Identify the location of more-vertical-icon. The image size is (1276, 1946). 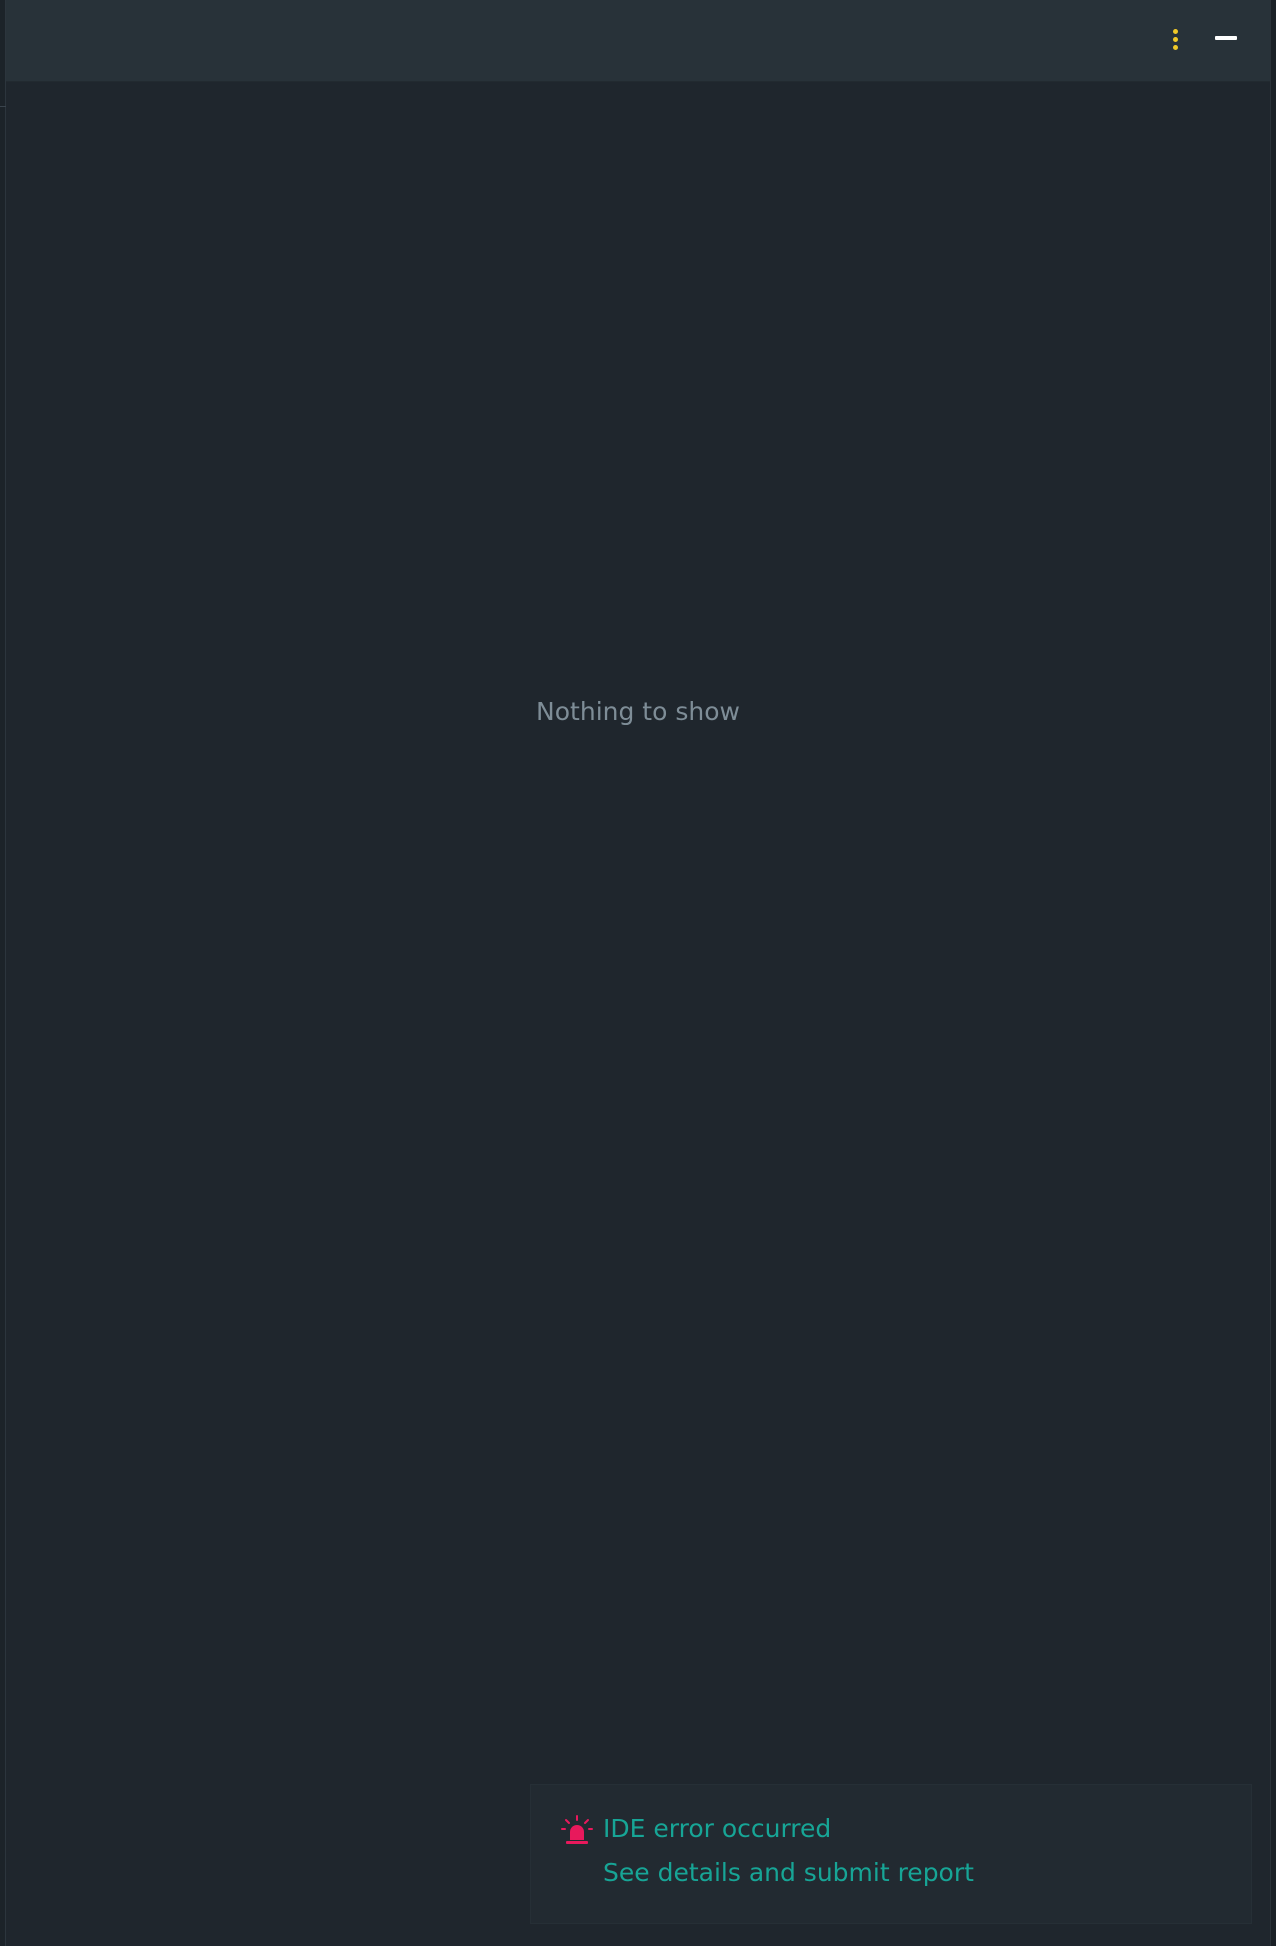
(1175, 40).